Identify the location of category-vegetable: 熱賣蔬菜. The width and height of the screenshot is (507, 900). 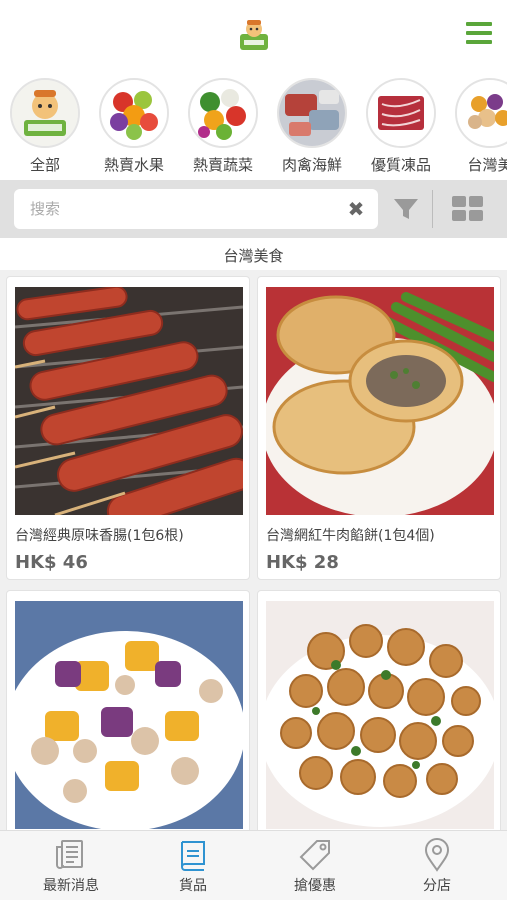
(223, 128).